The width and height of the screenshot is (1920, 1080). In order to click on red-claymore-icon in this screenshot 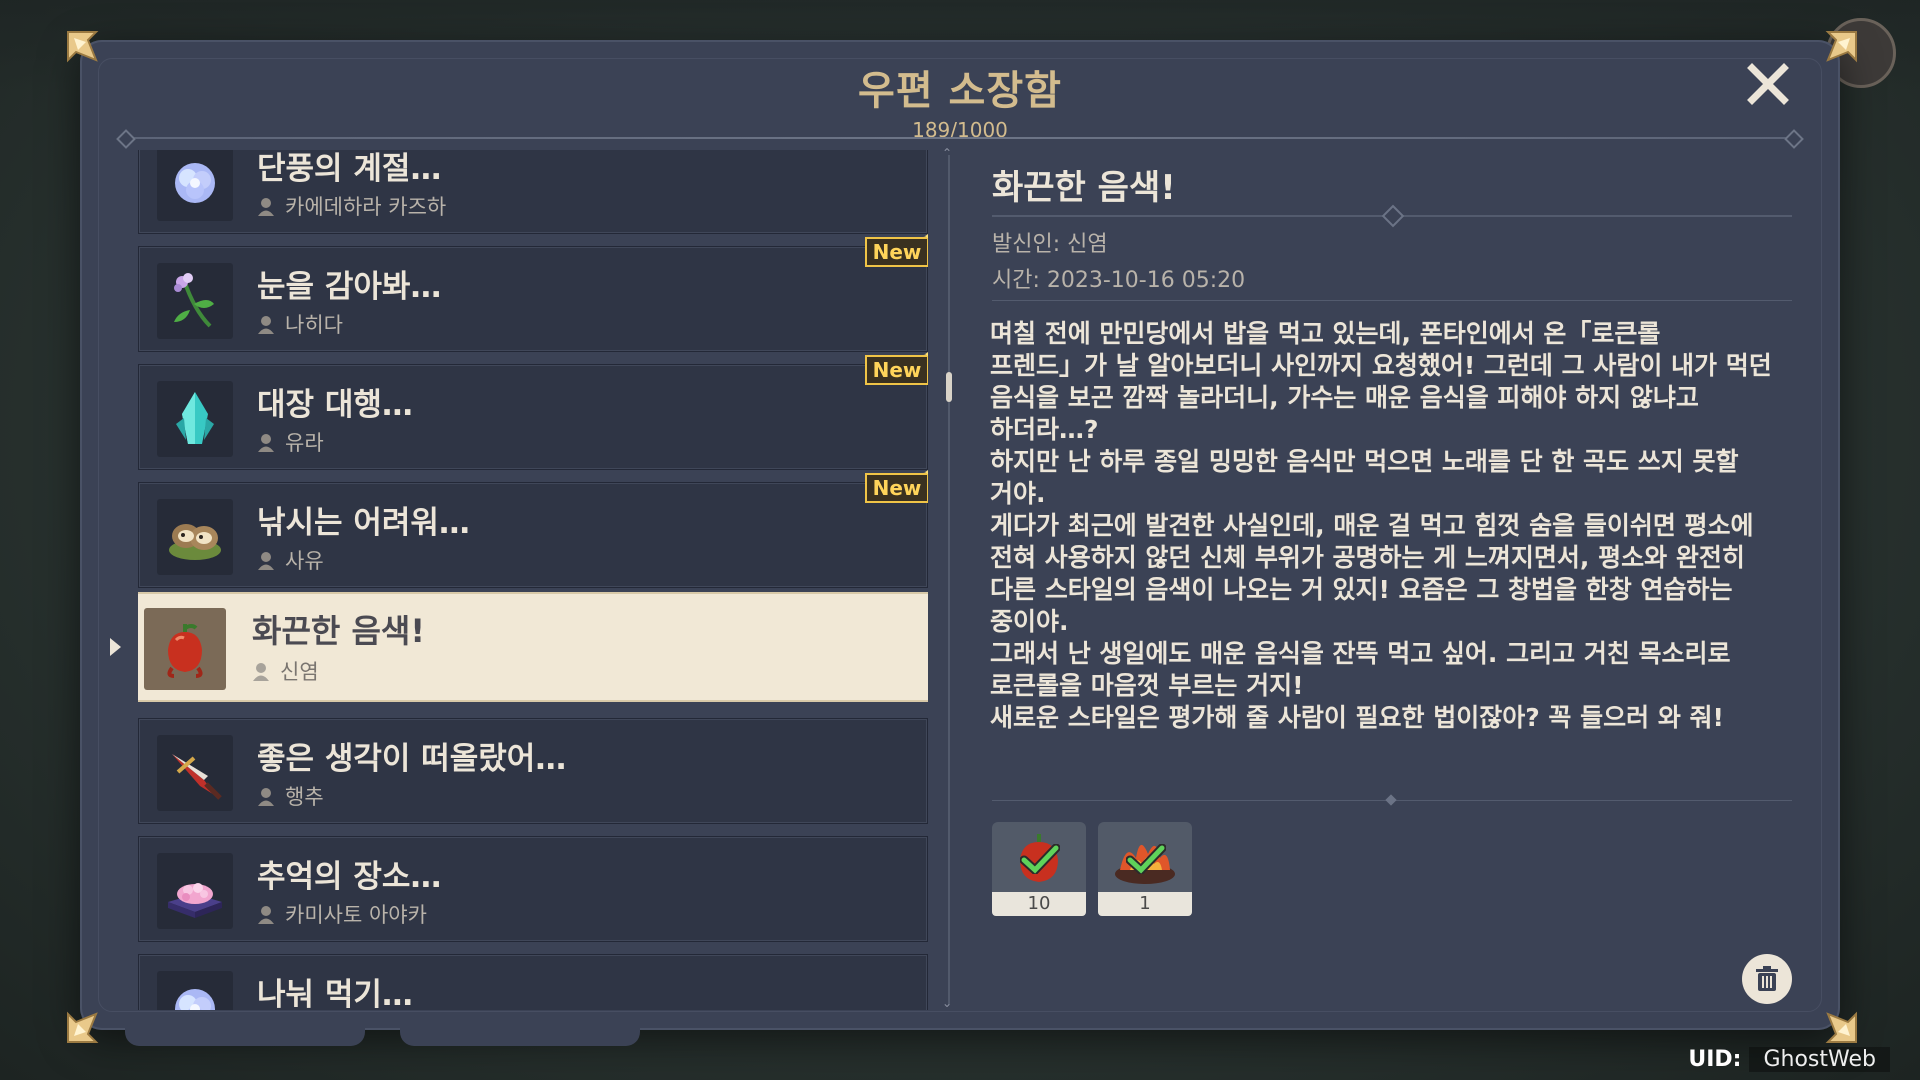, I will do `click(197, 777)`.